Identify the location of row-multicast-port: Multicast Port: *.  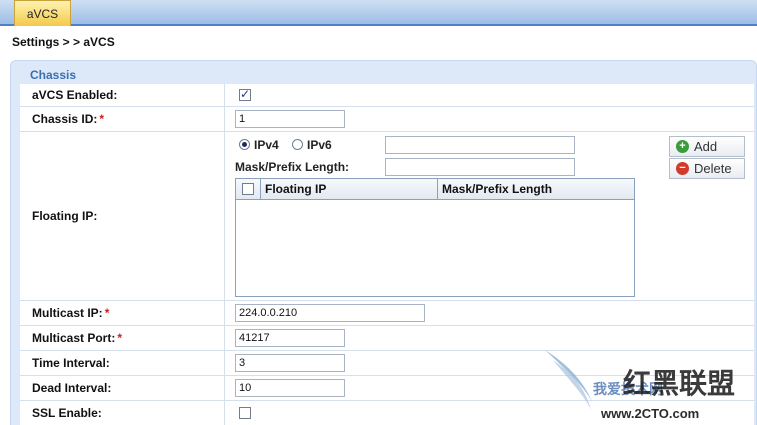
(387, 338).